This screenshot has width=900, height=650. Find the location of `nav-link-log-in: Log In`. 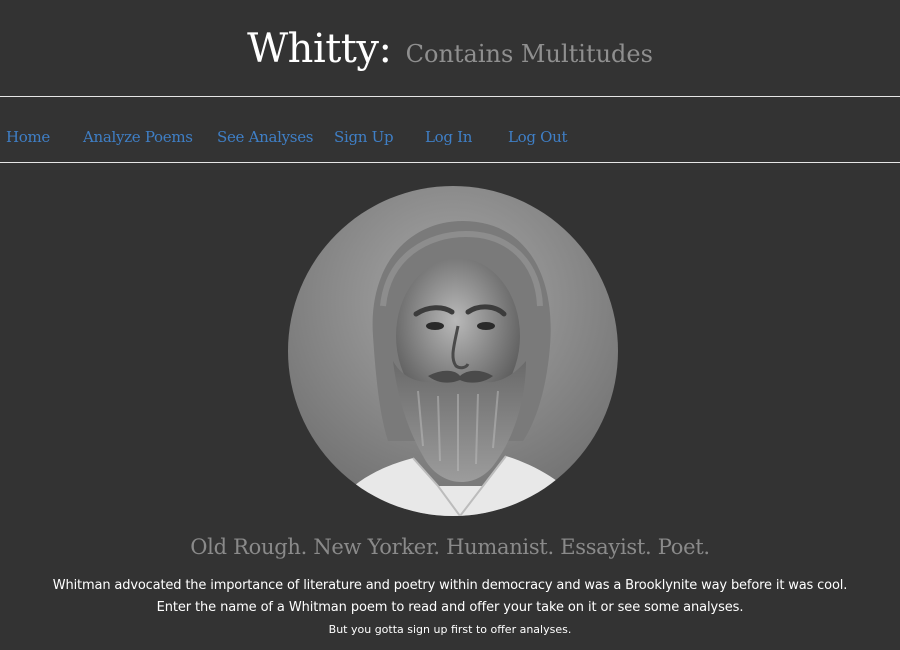

nav-link-log-in: Log In is located at coordinates (448, 137).